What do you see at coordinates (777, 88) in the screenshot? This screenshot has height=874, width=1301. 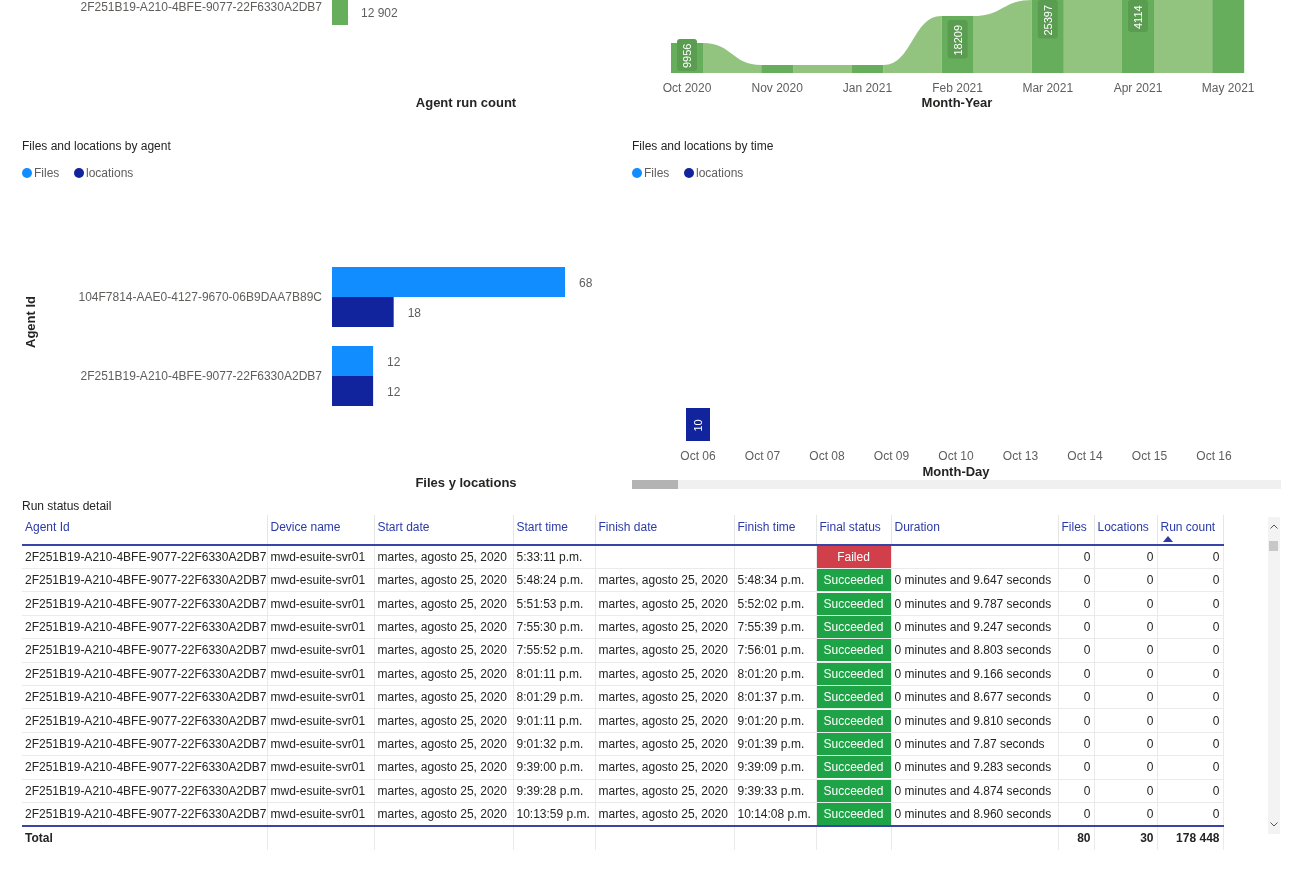 I see `axis-label: Nov 2020` at bounding box center [777, 88].